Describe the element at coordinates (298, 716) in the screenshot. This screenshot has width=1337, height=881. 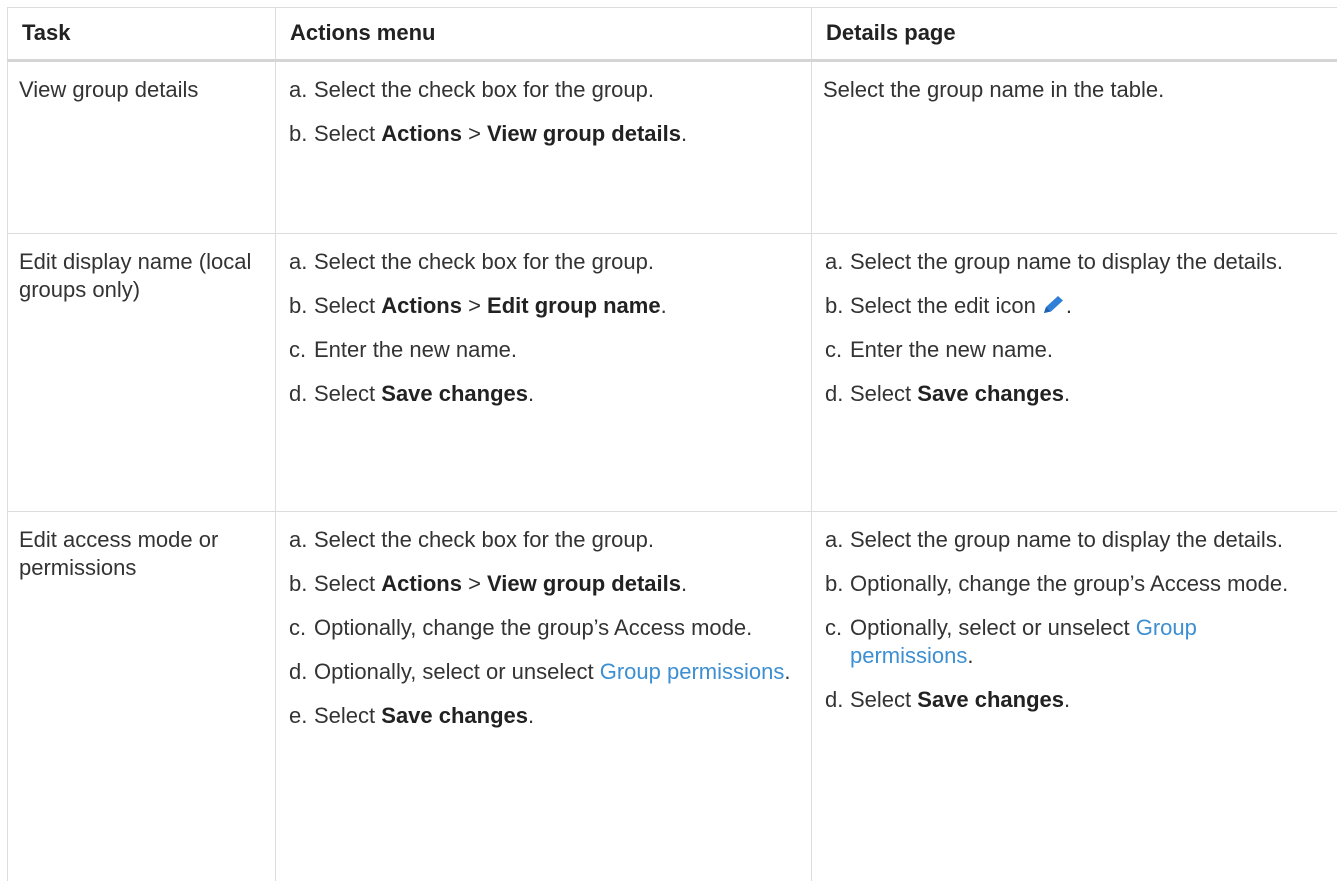
I see `step-marker: e.` at that location.